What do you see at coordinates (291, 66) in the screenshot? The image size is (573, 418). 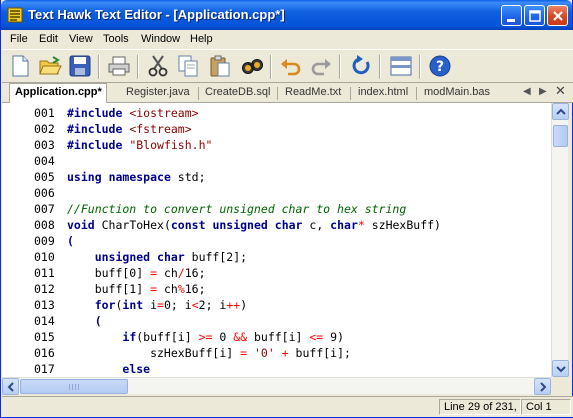 I see `undo-button` at bounding box center [291, 66].